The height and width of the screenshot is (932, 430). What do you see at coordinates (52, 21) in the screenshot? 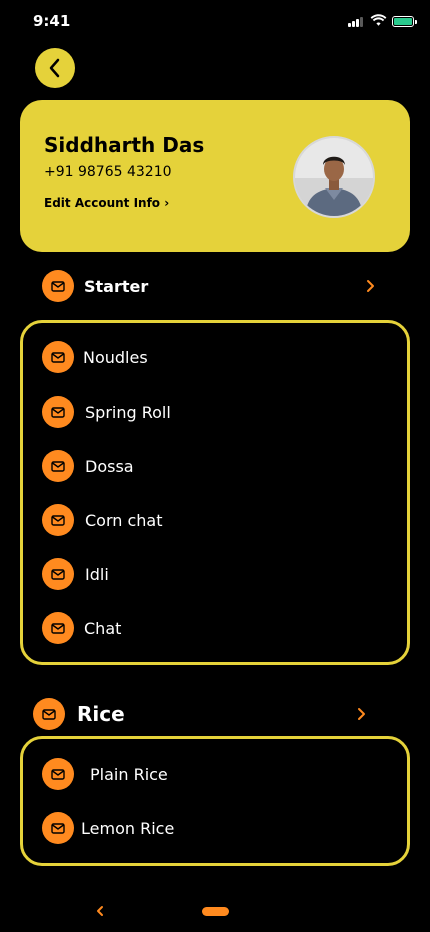
I see `status-time: 9:41` at bounding box center [52, 21].